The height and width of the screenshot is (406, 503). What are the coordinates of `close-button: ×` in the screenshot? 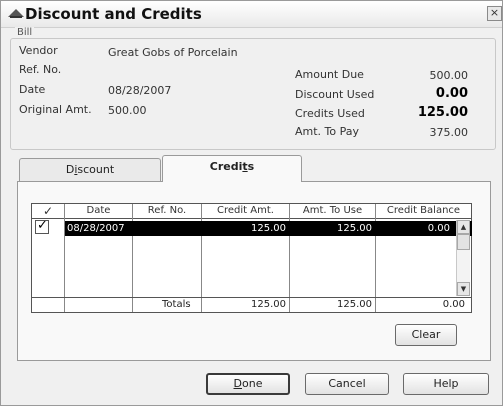 It's located at (494, 13).